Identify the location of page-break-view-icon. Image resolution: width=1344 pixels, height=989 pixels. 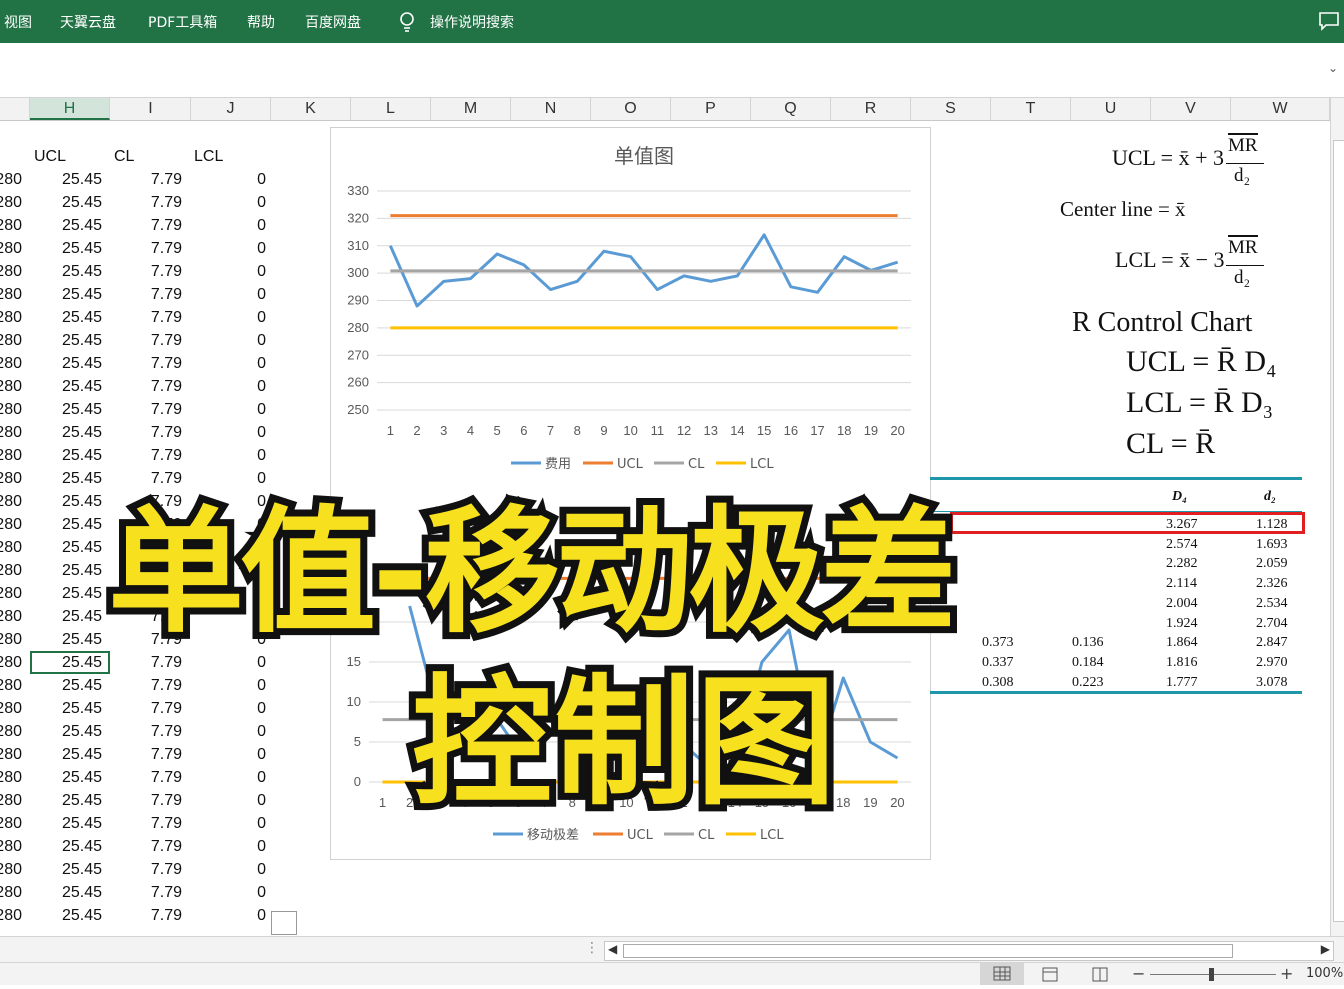
(1100, 974).